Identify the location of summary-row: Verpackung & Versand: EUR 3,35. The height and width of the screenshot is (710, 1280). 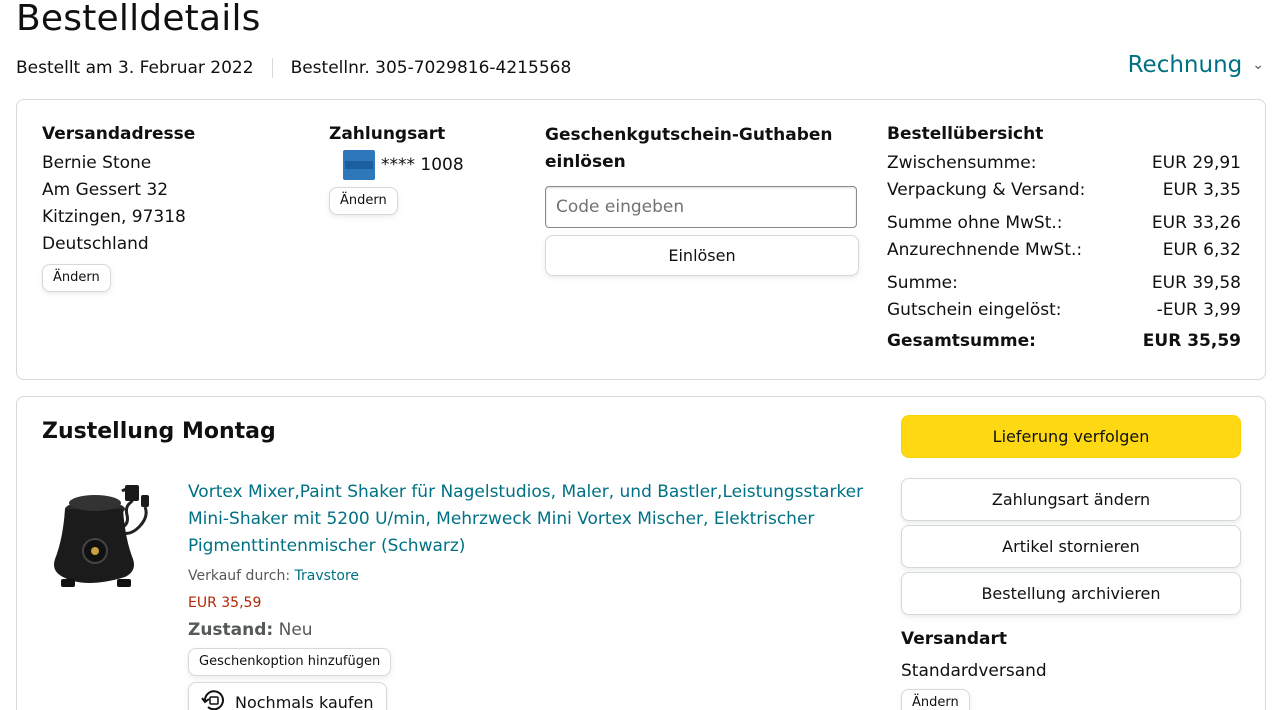
(1064, 190).